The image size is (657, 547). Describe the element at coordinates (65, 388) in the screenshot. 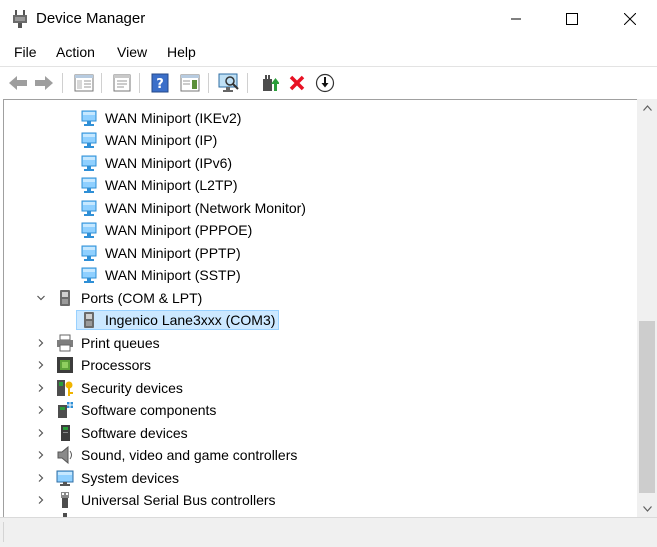

I see `security-device-icon` at that location.